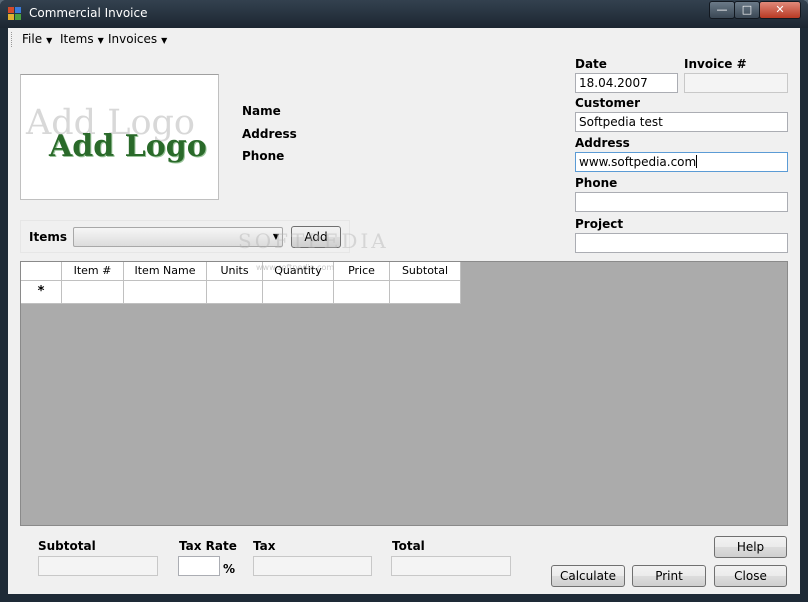 The height and width of the screenshot is (602, 808). Describe the element at coordinates (425, 292) in the screenshot. I see `cell-subtotal` at that location.